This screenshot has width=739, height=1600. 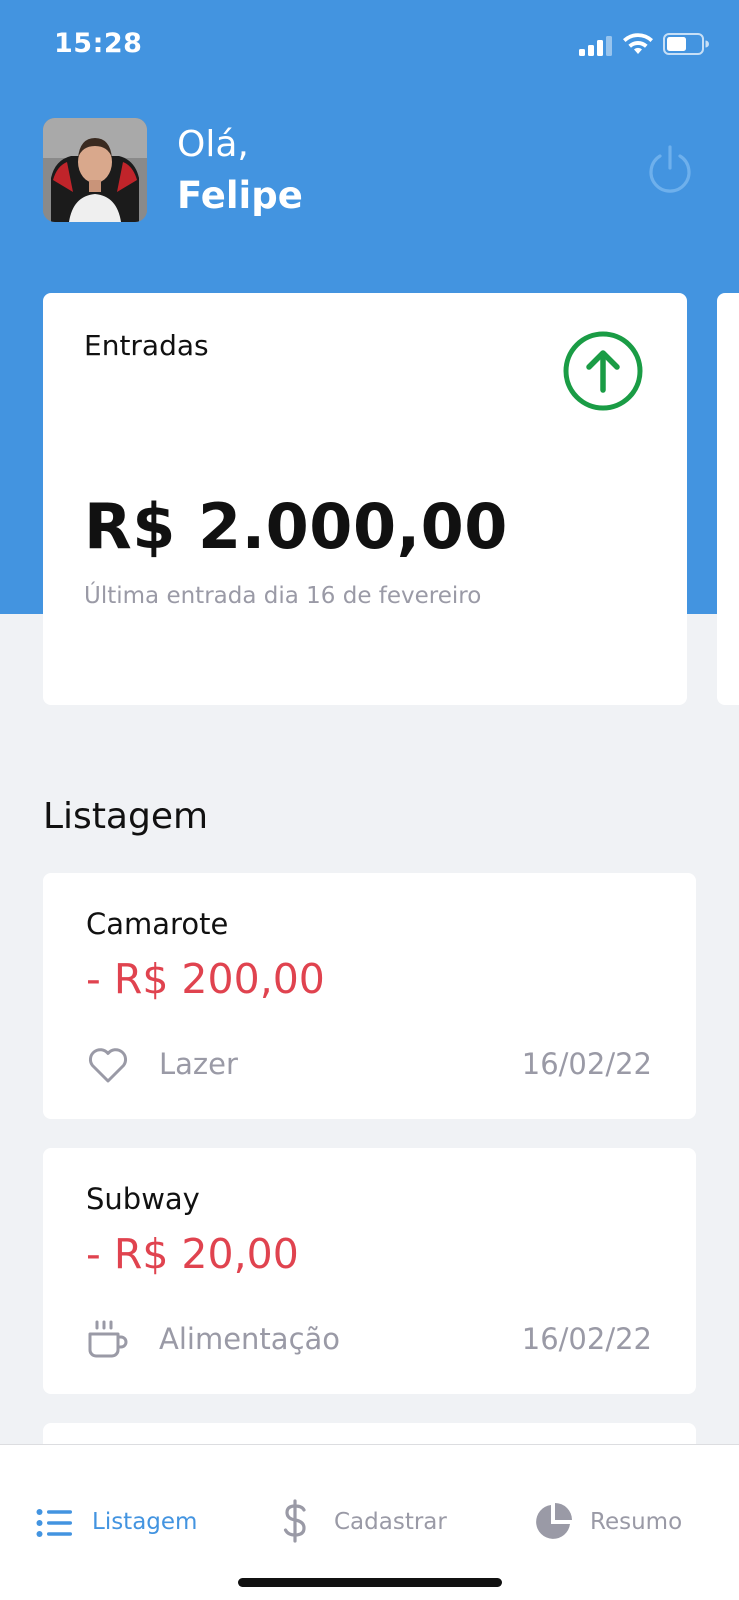 What do you see at coordinates (54, 1523) in the screenshot?
I see `list-icon` at bounding box center [54, 1523].